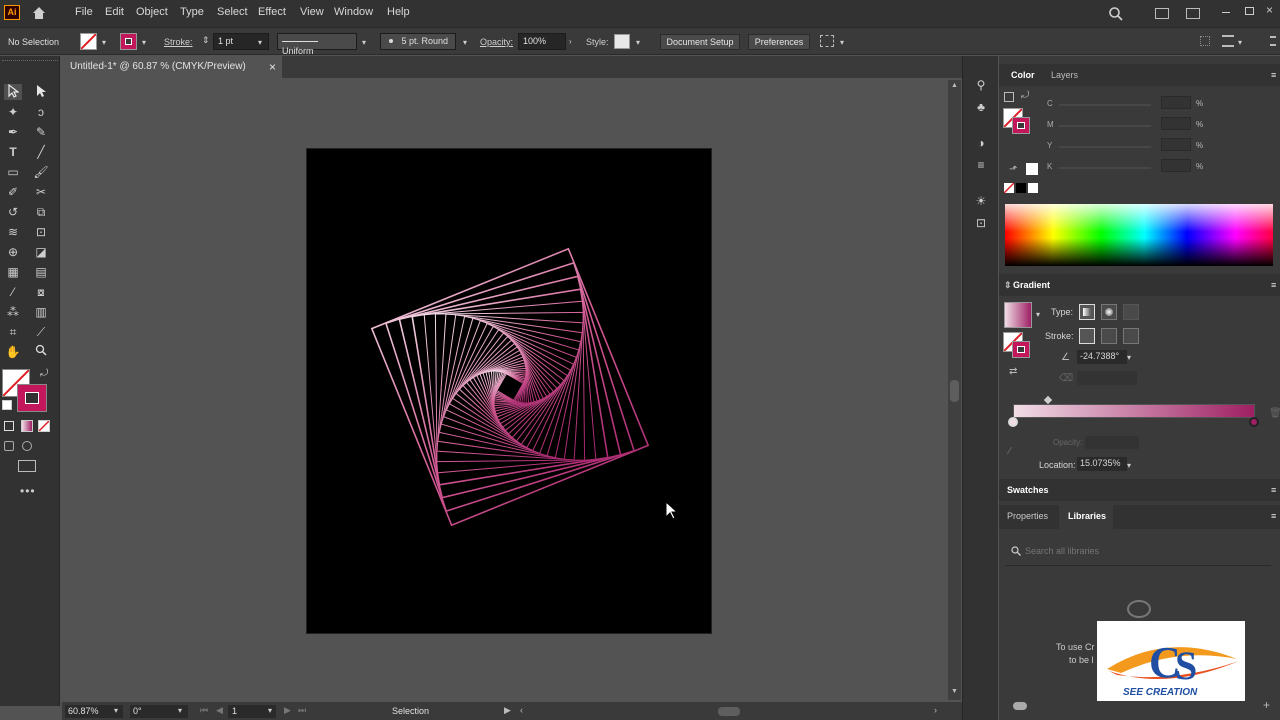  I want to click on symbol-sprayer-icon: ⁂, so click(13, 312).